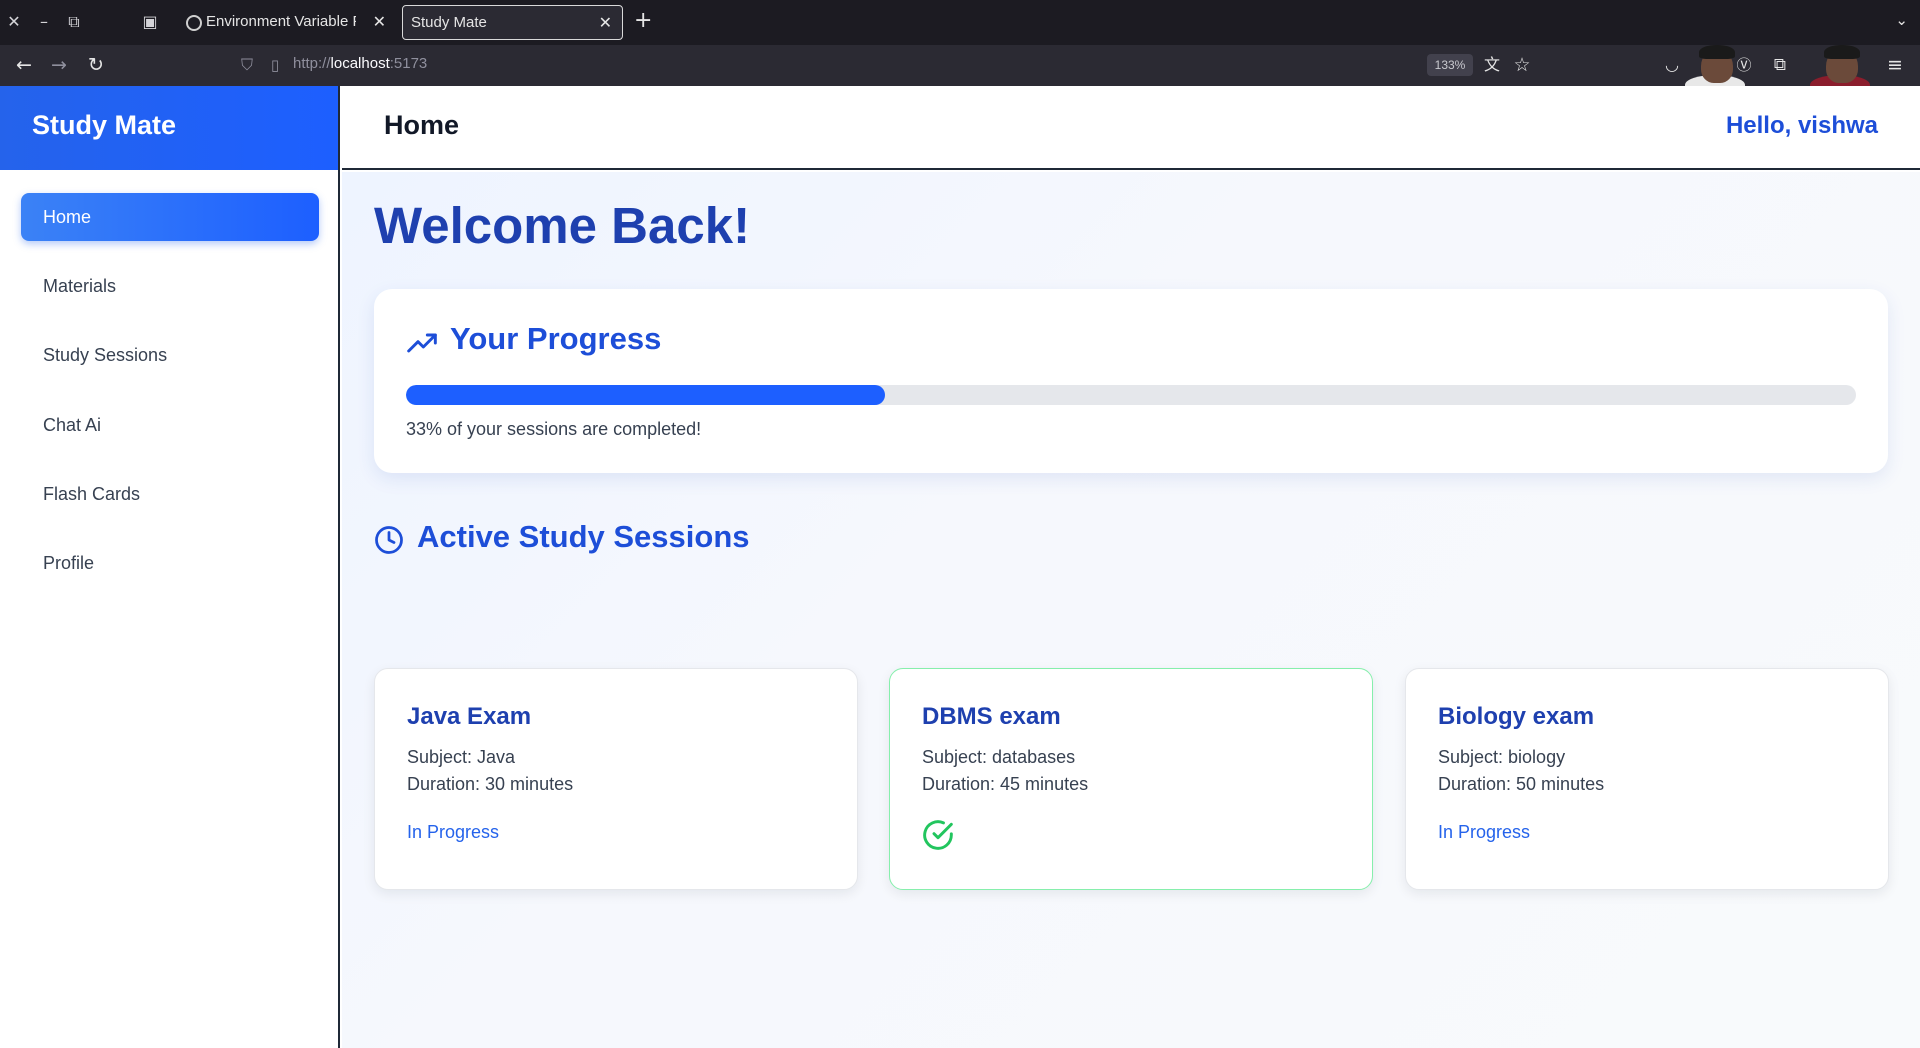 This screenshot has height=1048, width=1920. Describe the element at coordinates (312, 63) in the screenshot. I see `url-scheme: http://` at that location.